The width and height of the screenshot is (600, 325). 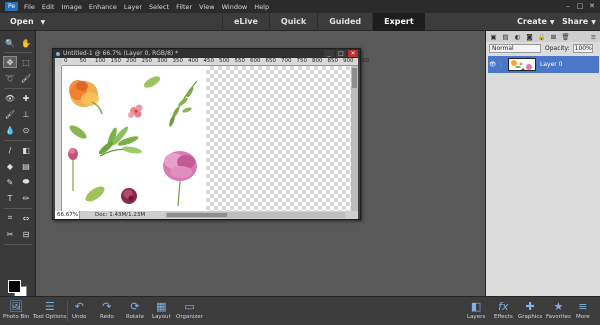 What do you see at coordinates (133, 7) in the screenshot?
I see `menu-layer: Layer` at bounding box center [133, 7].